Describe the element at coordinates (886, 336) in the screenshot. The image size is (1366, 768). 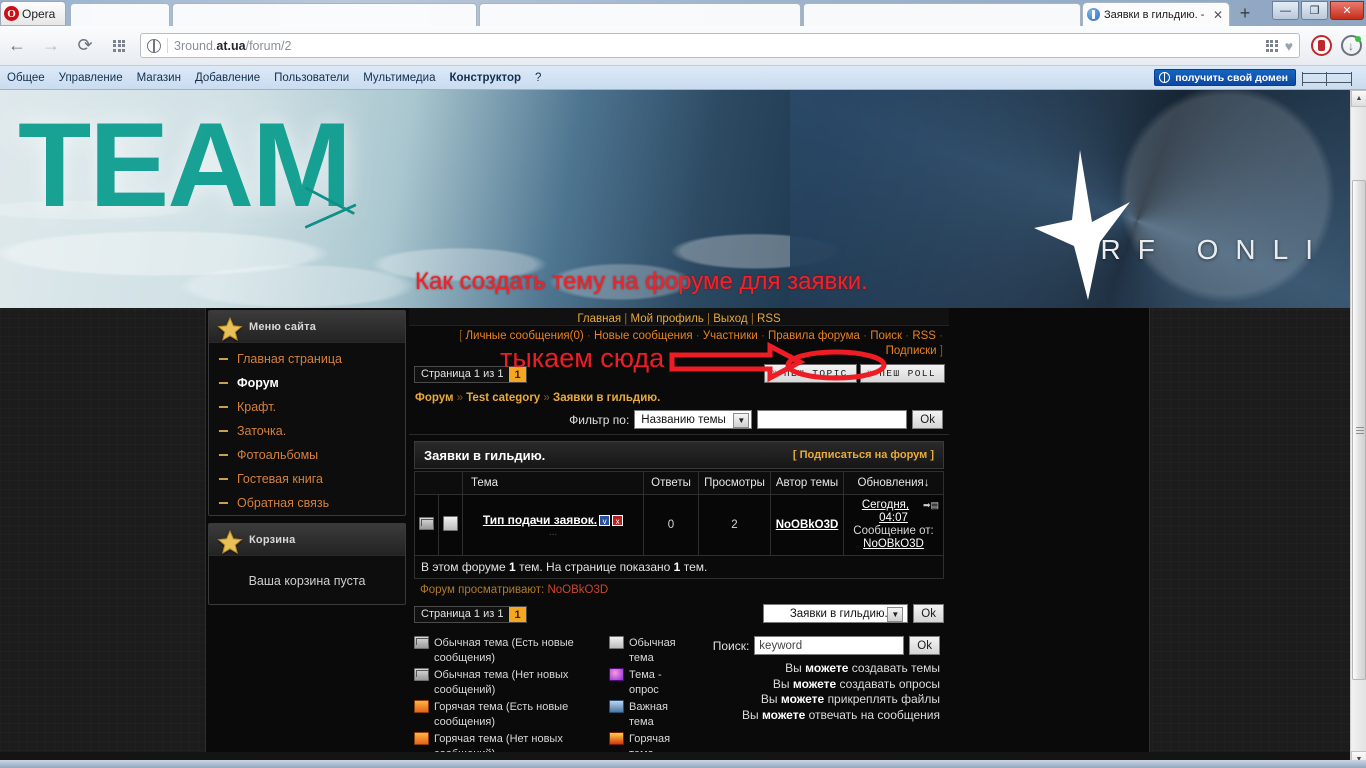
I see `nav-link-search: Поиск` at that location.